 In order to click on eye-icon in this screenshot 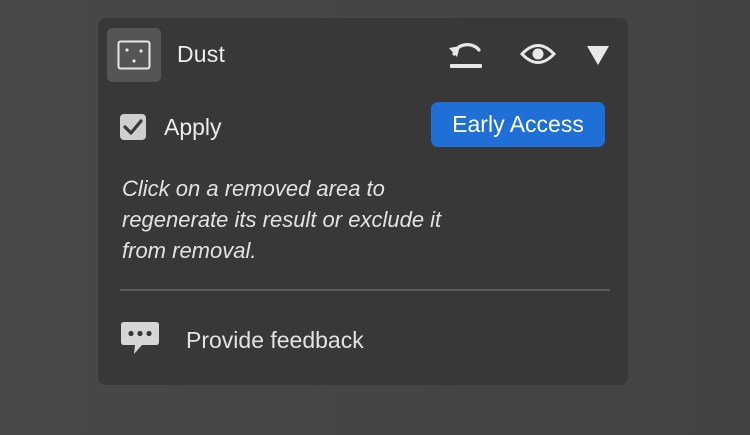, I will do `click(538, 54)`.